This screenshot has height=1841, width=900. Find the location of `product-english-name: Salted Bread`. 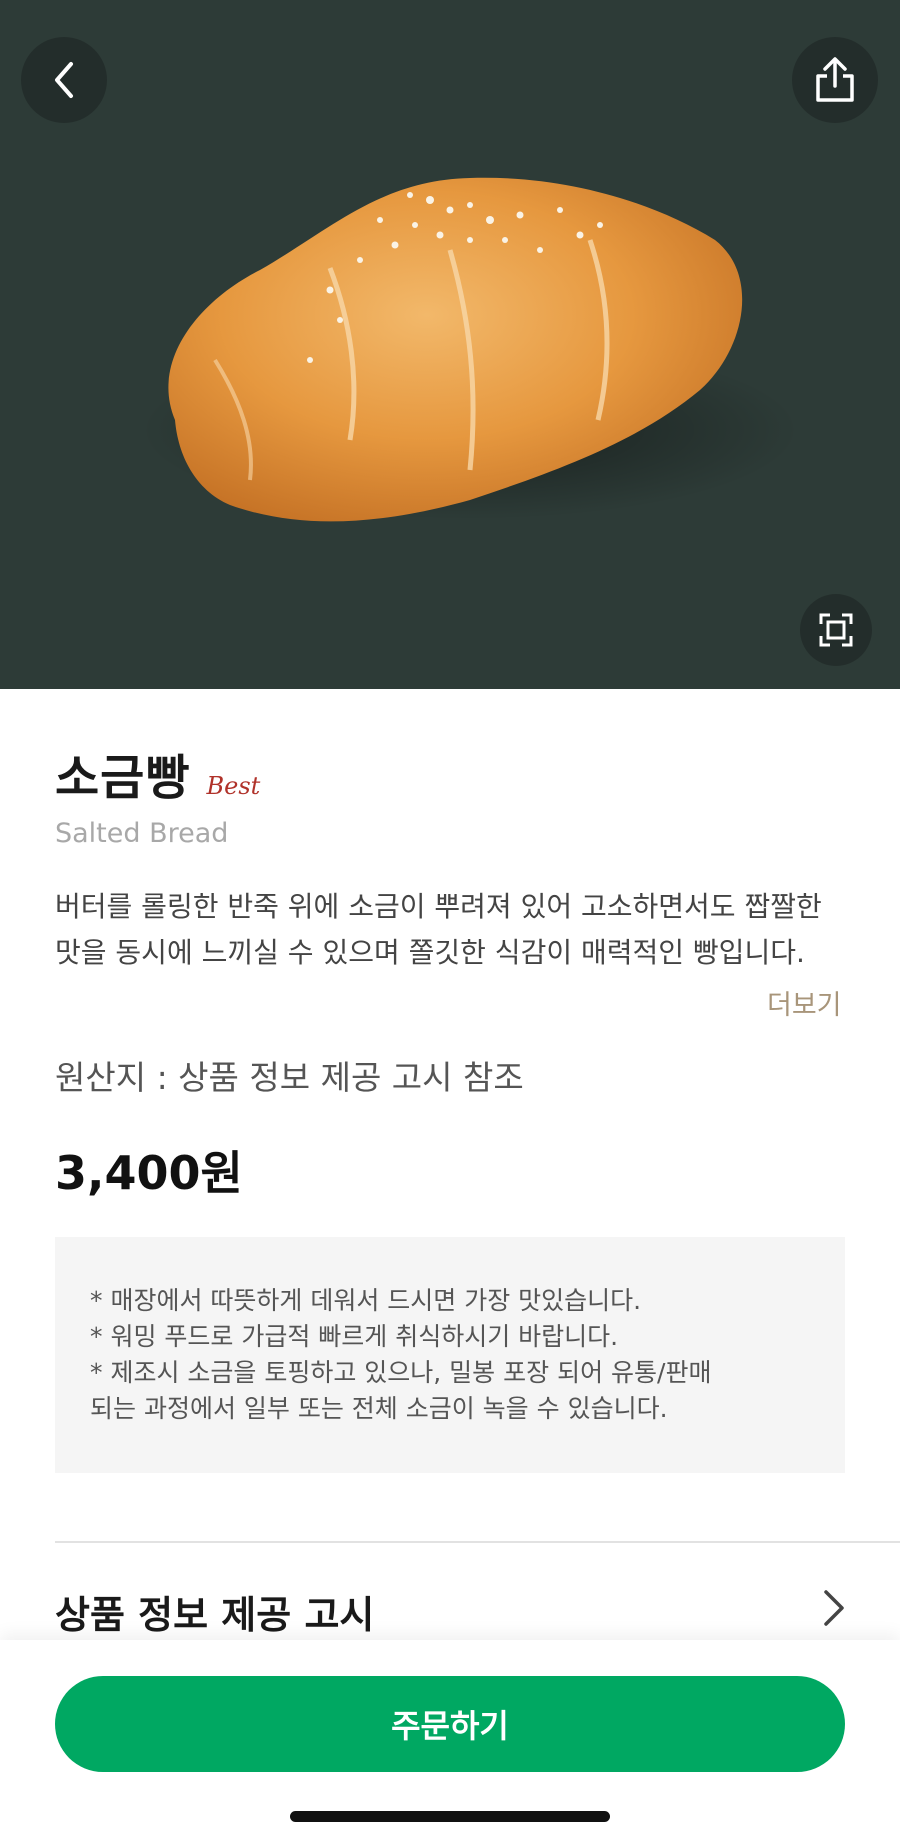

product-english-name: Salted Bread is located at coordinates (142, 833).